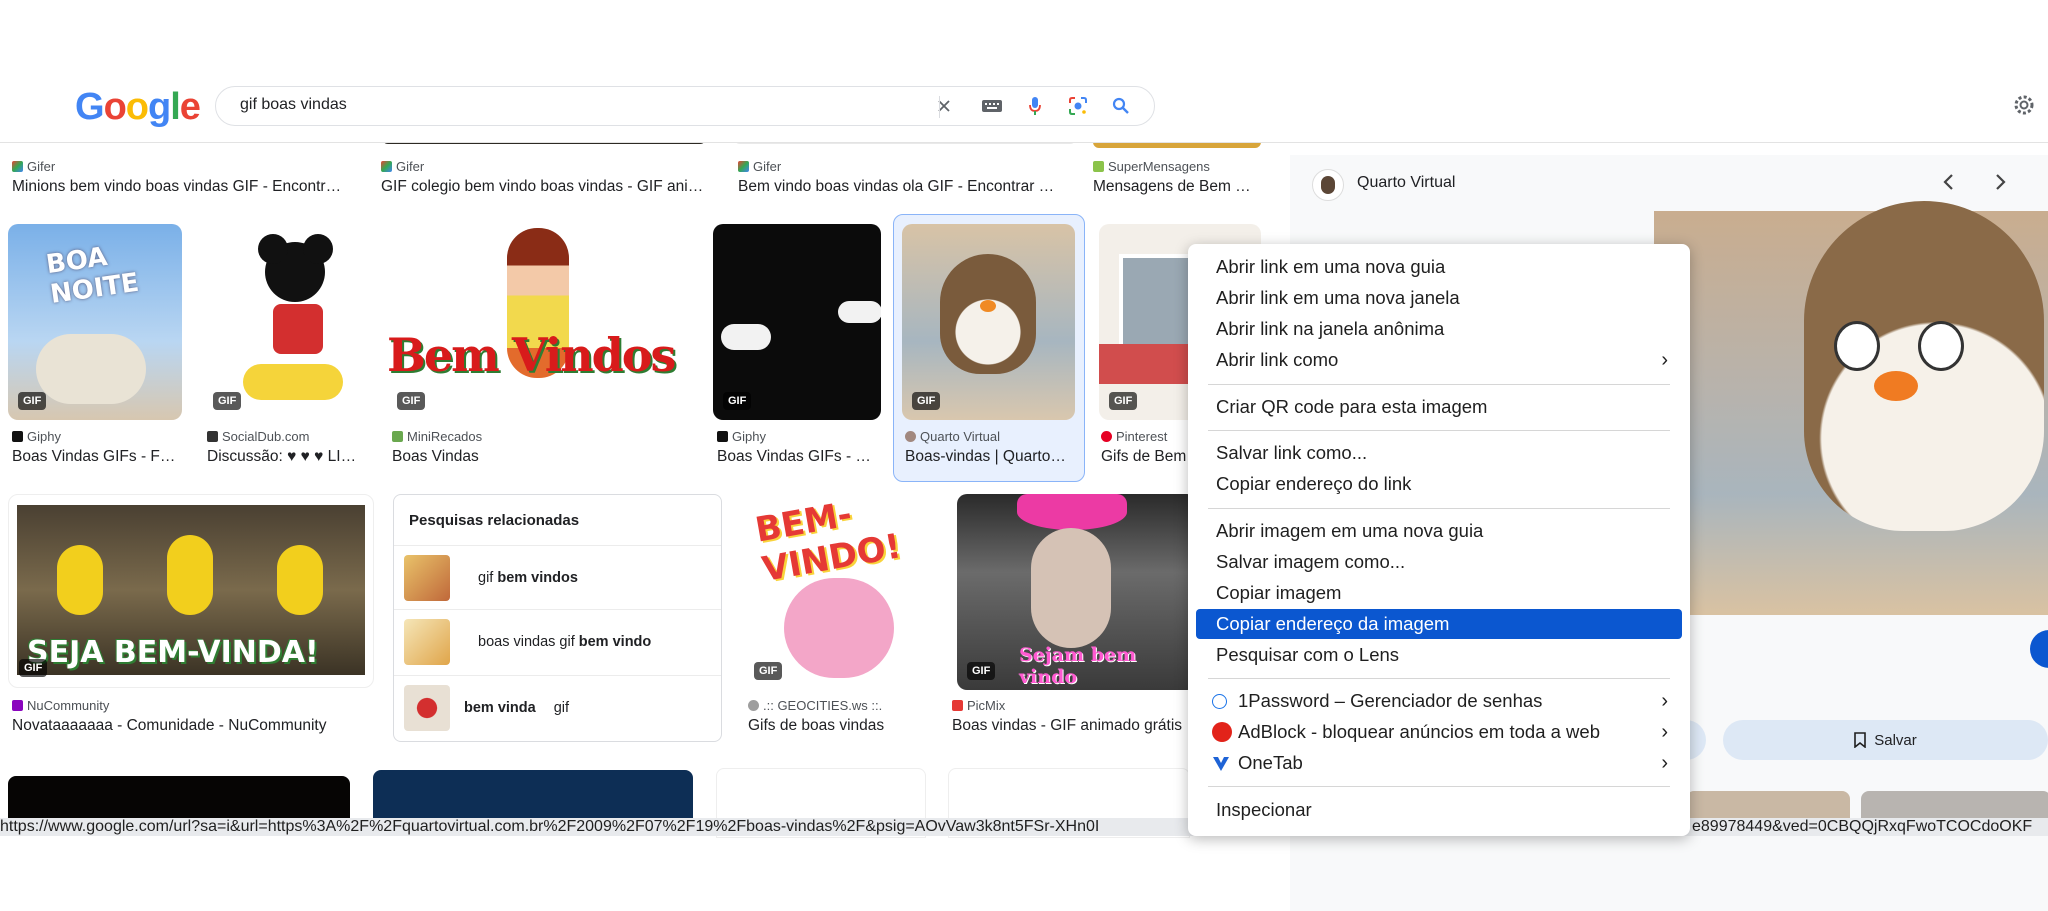  I want to click on keyboard-icon, so click(992, 106).